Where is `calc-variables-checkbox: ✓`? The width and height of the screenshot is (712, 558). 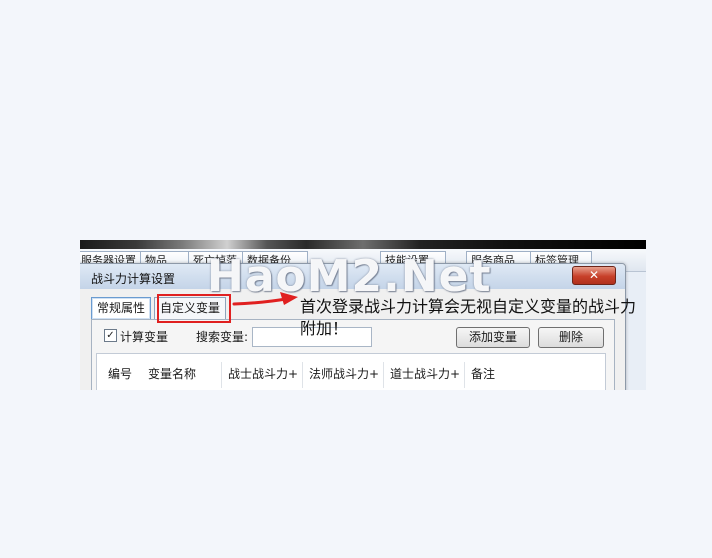 calc-variables-checkbox: ✓ is located at coordinates (110, 335).